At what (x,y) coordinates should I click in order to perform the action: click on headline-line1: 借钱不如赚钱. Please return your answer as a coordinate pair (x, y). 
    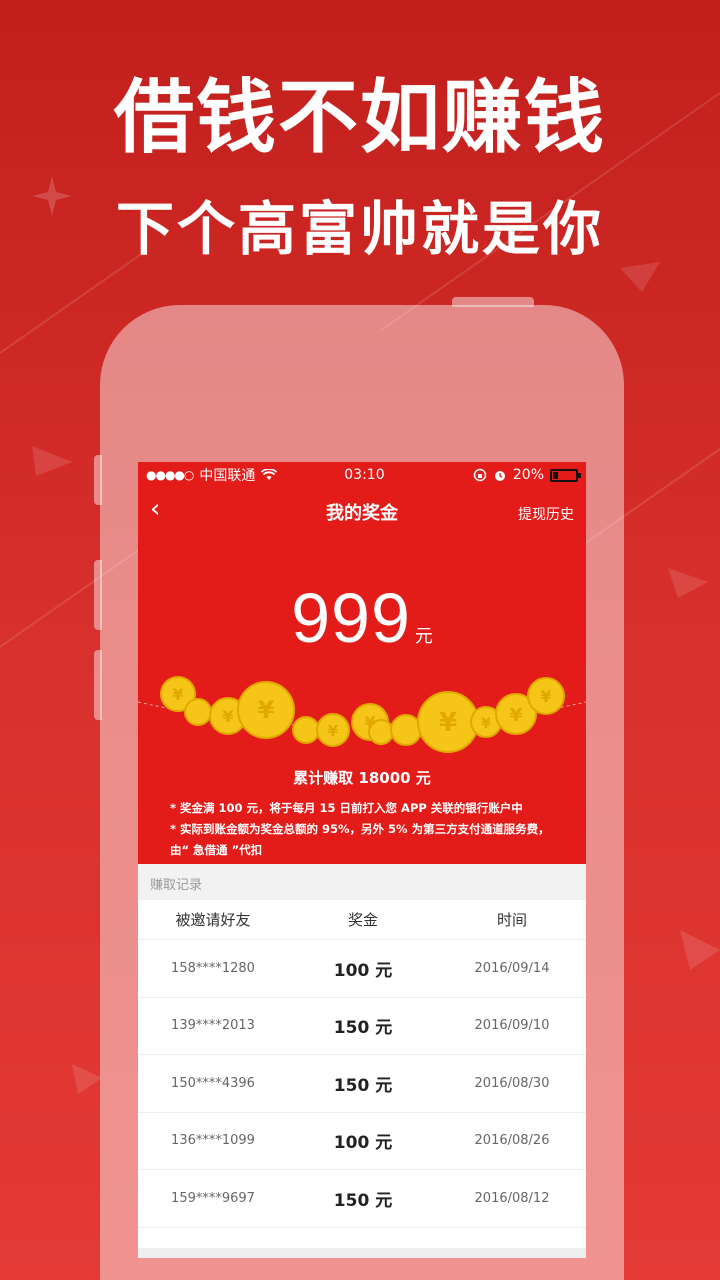
    Looking at the image, I should click on (360, 117).